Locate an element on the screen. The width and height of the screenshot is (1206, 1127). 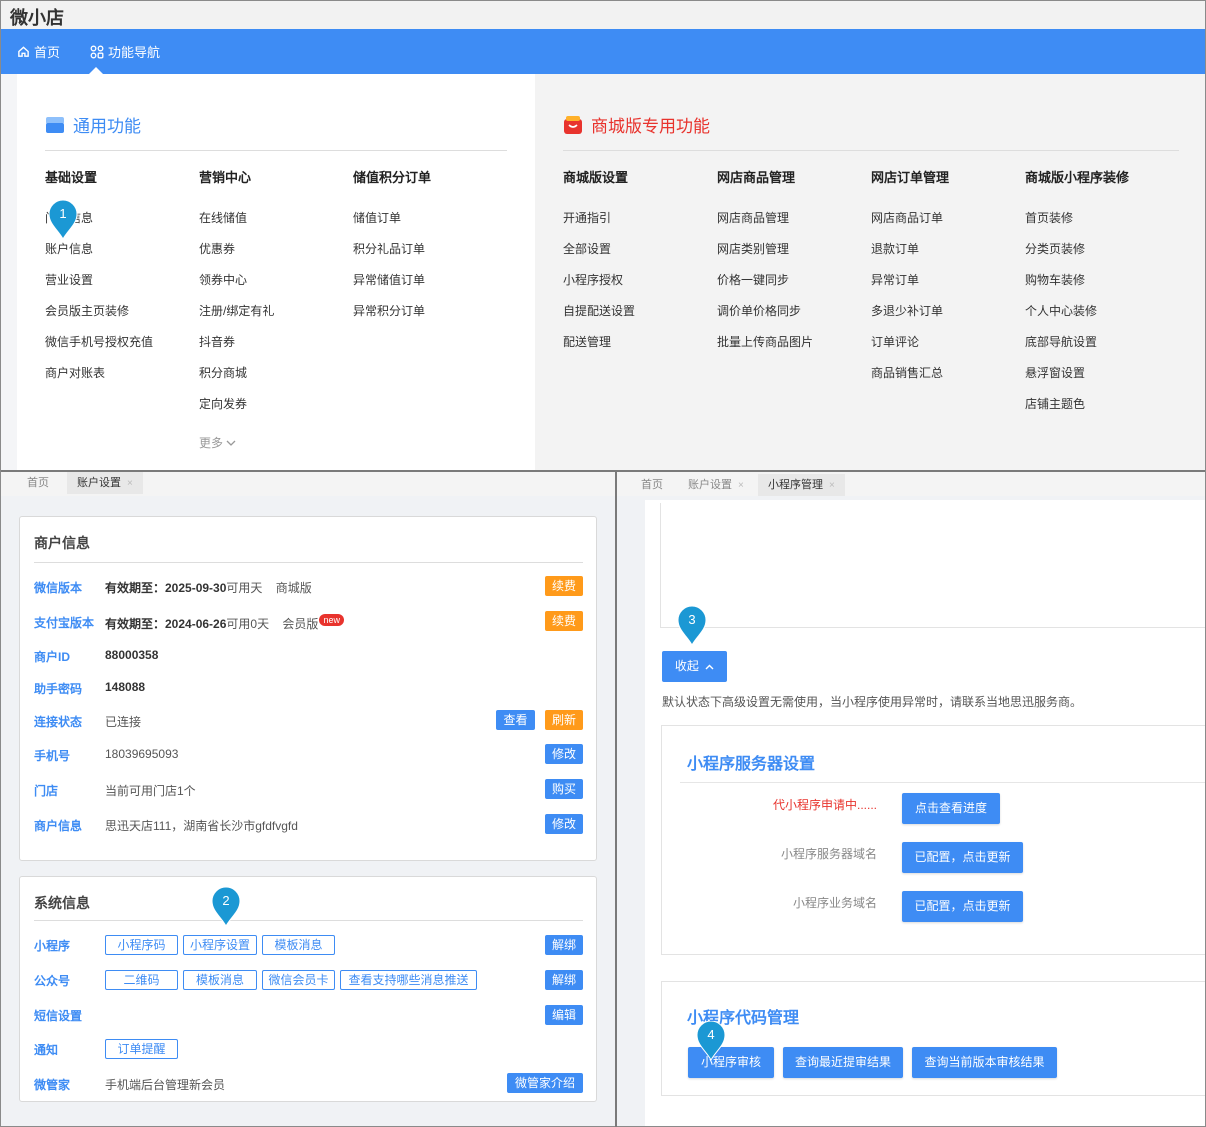
merchant-id-label: 商户ID is located at coordinates (52, 657).